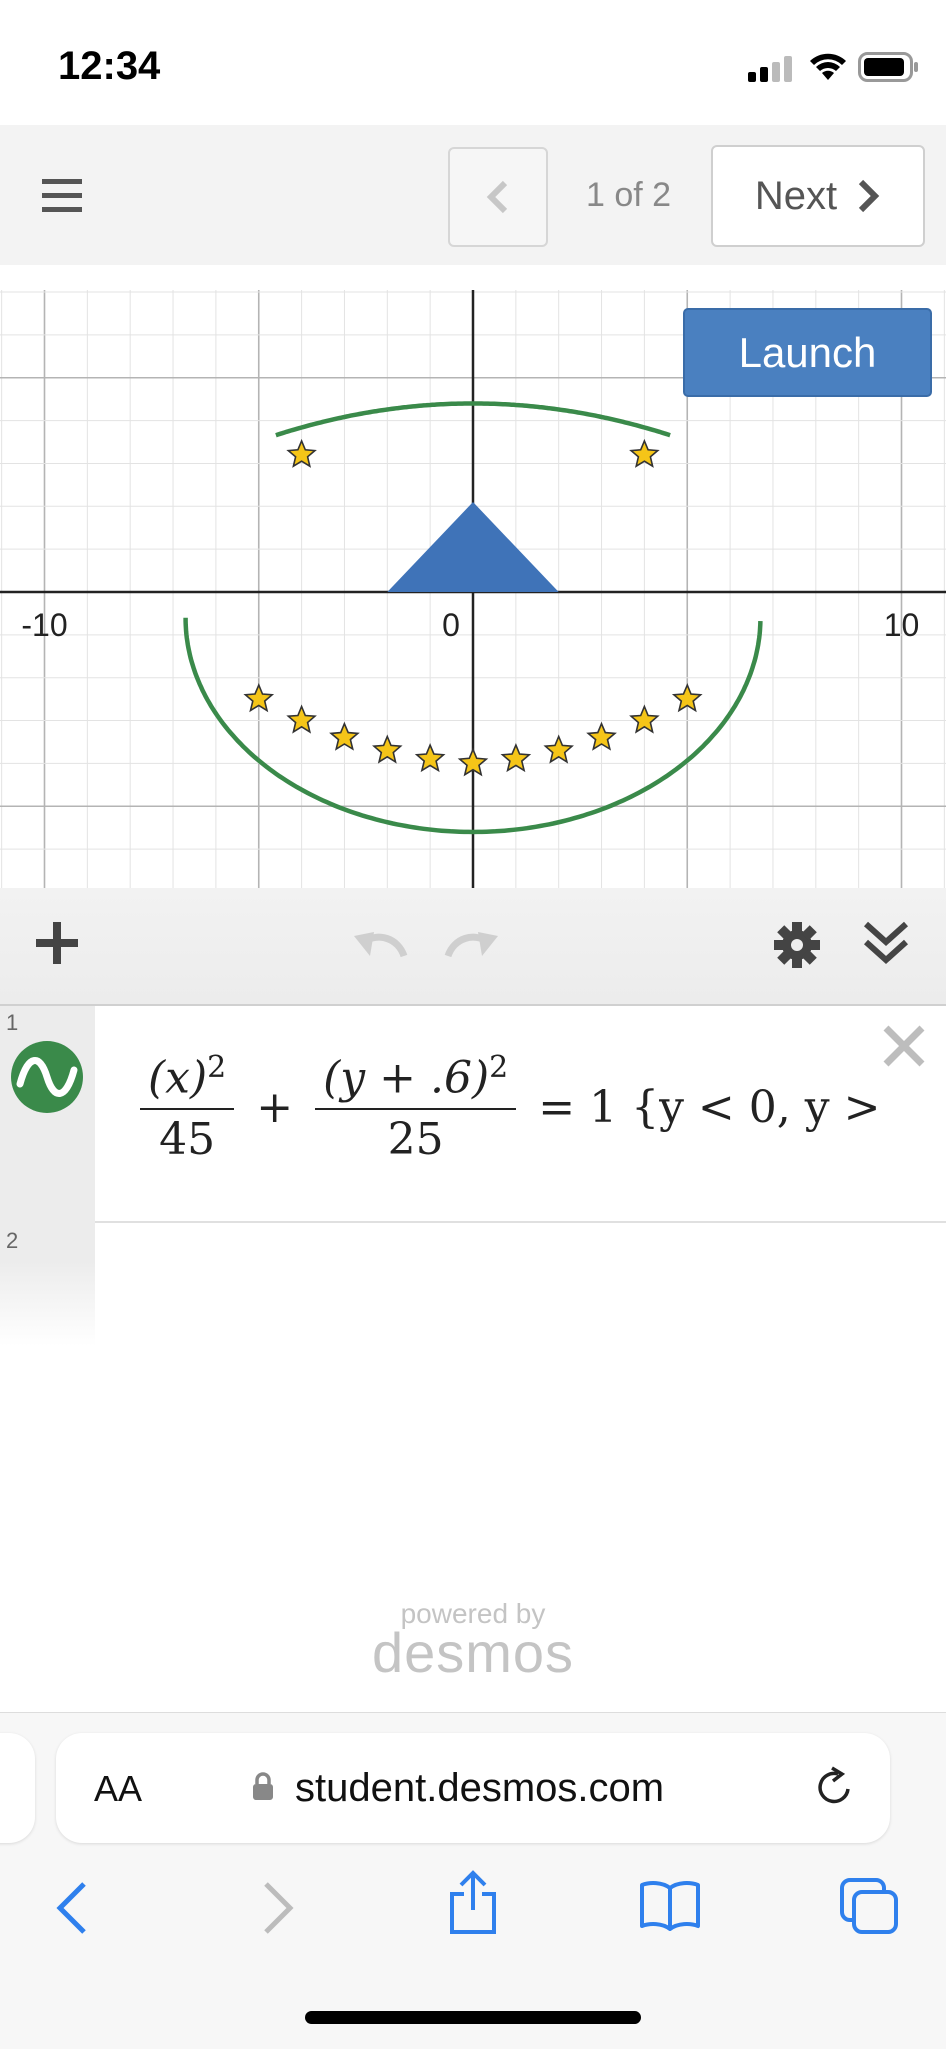 Image resolution: width=946 pixels, height=2049 pixels. Describe the element at coordinates (670, 1905) in the screenshot. I see `bookmarks-icon` at that location.